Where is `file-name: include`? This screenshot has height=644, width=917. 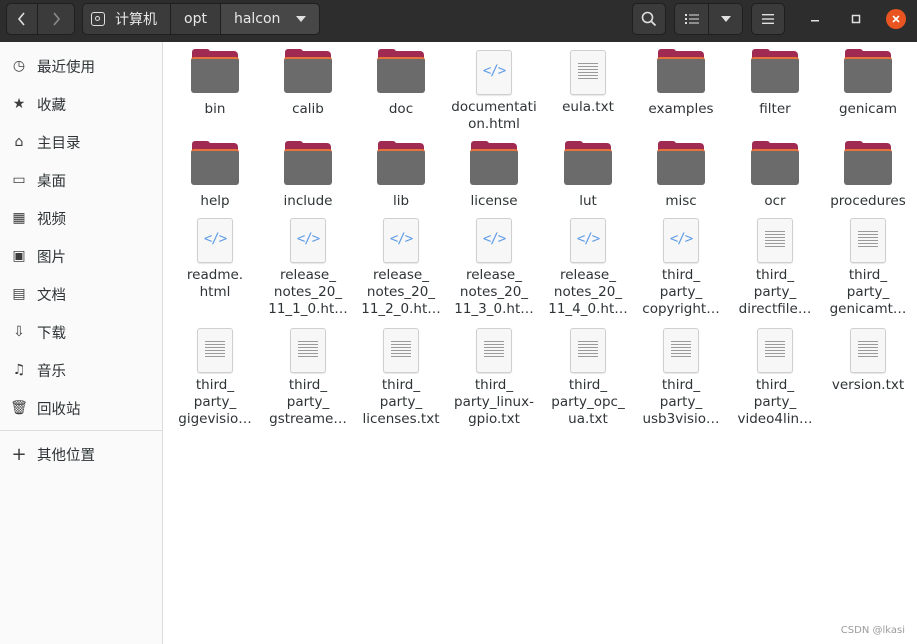
file-name: include is located at coordinates (308, 201).